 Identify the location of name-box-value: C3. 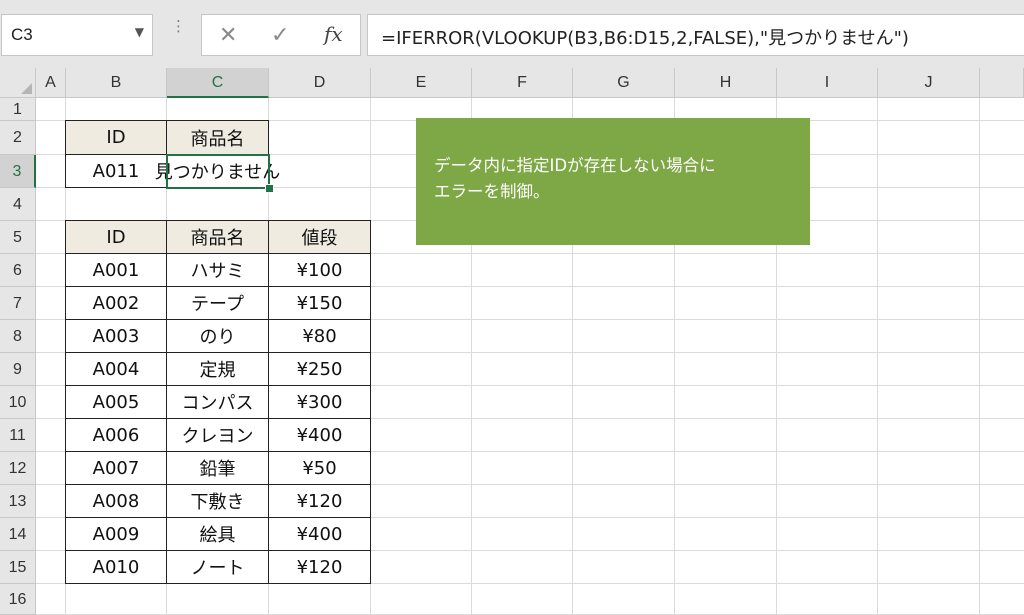
(22, 34).